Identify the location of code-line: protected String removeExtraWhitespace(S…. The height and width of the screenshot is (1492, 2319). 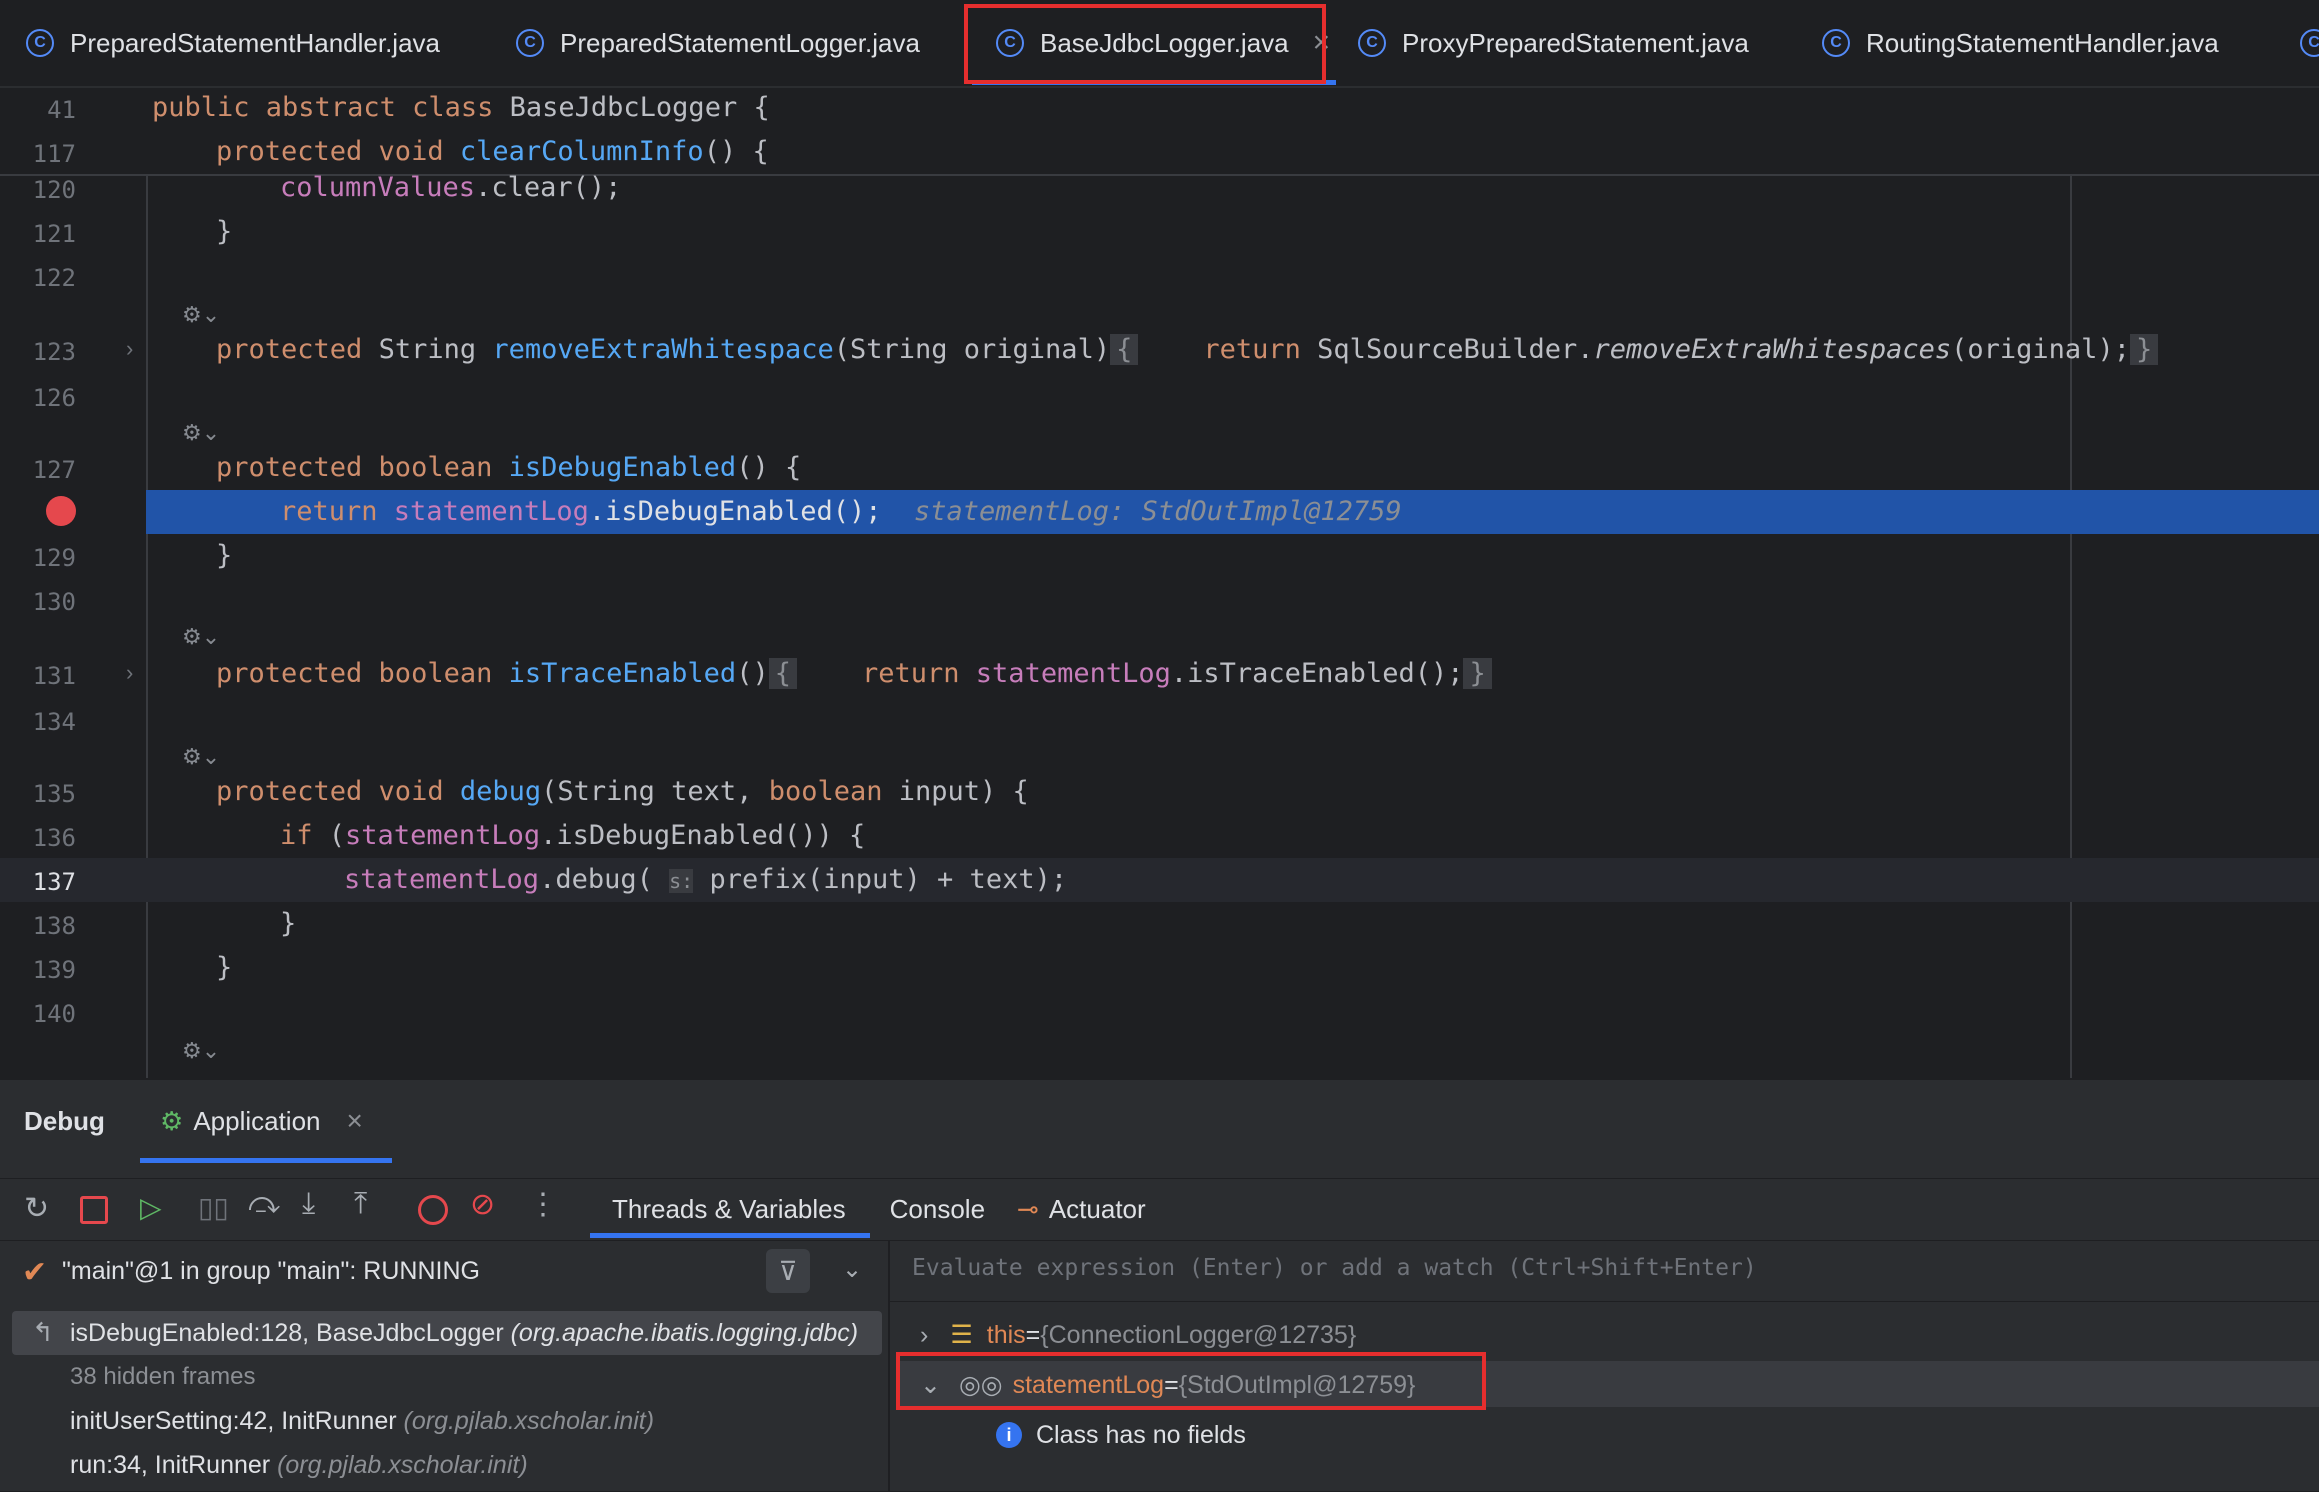
(1187, 349).